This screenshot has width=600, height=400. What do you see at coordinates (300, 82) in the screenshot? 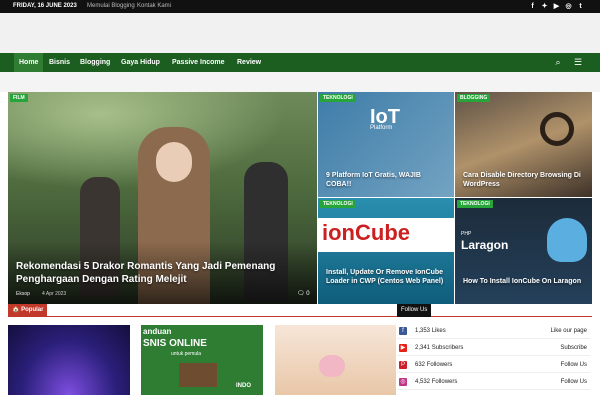
I see `spacer-band` at bounding box center [300, 82].